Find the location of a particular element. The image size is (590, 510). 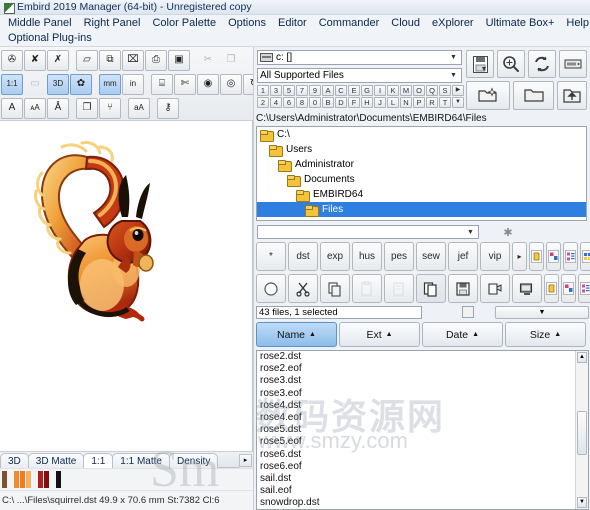

drive-key-e: E is located at coordinates (354, 90).